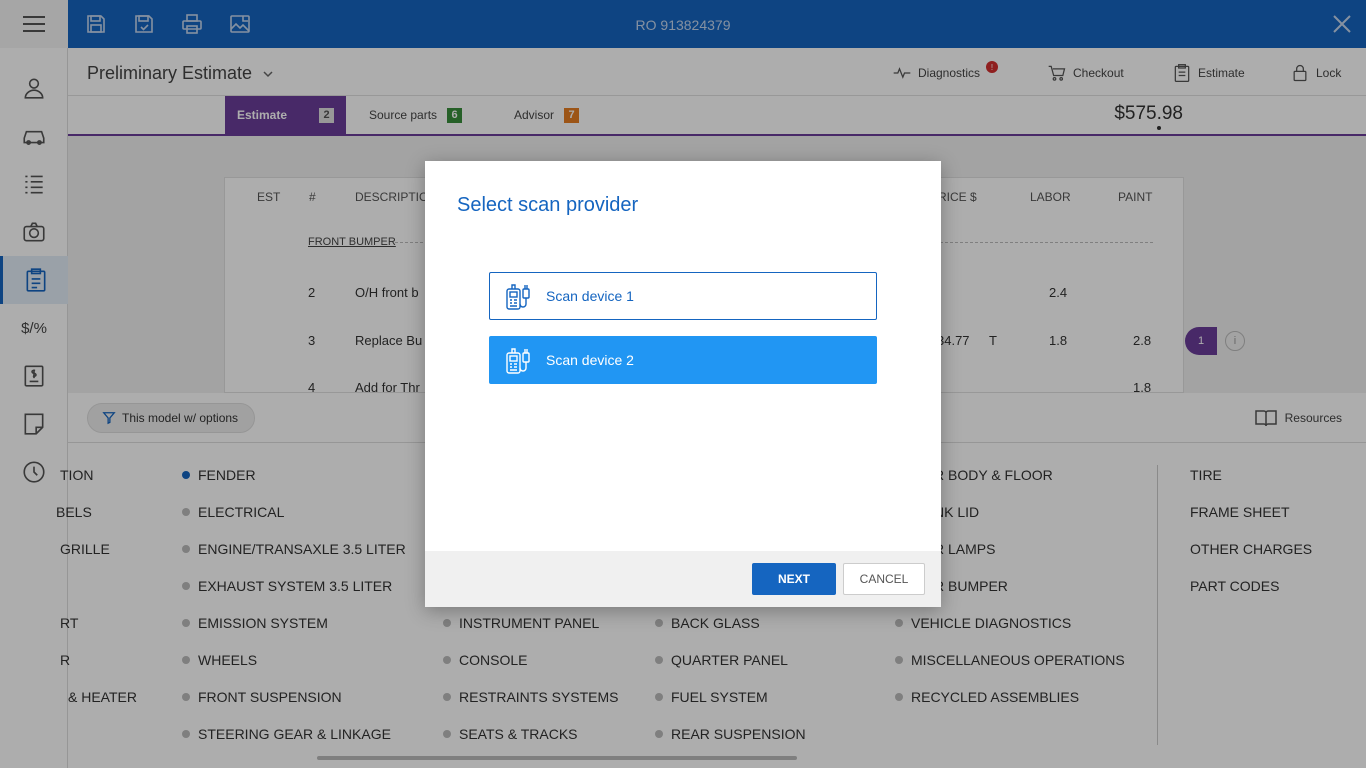 The width and height of the screenshot is (1366, 768). I want to click on scan-device-1-option: Scan device 1, so click(683, 296).